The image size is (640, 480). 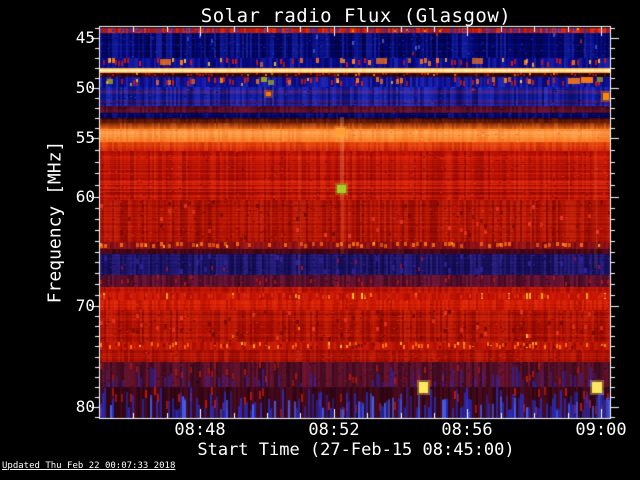 I want to click on updated-timestamp: Updated Thu Feb 22 00:07:33 2018, so click(x=89, y=466).